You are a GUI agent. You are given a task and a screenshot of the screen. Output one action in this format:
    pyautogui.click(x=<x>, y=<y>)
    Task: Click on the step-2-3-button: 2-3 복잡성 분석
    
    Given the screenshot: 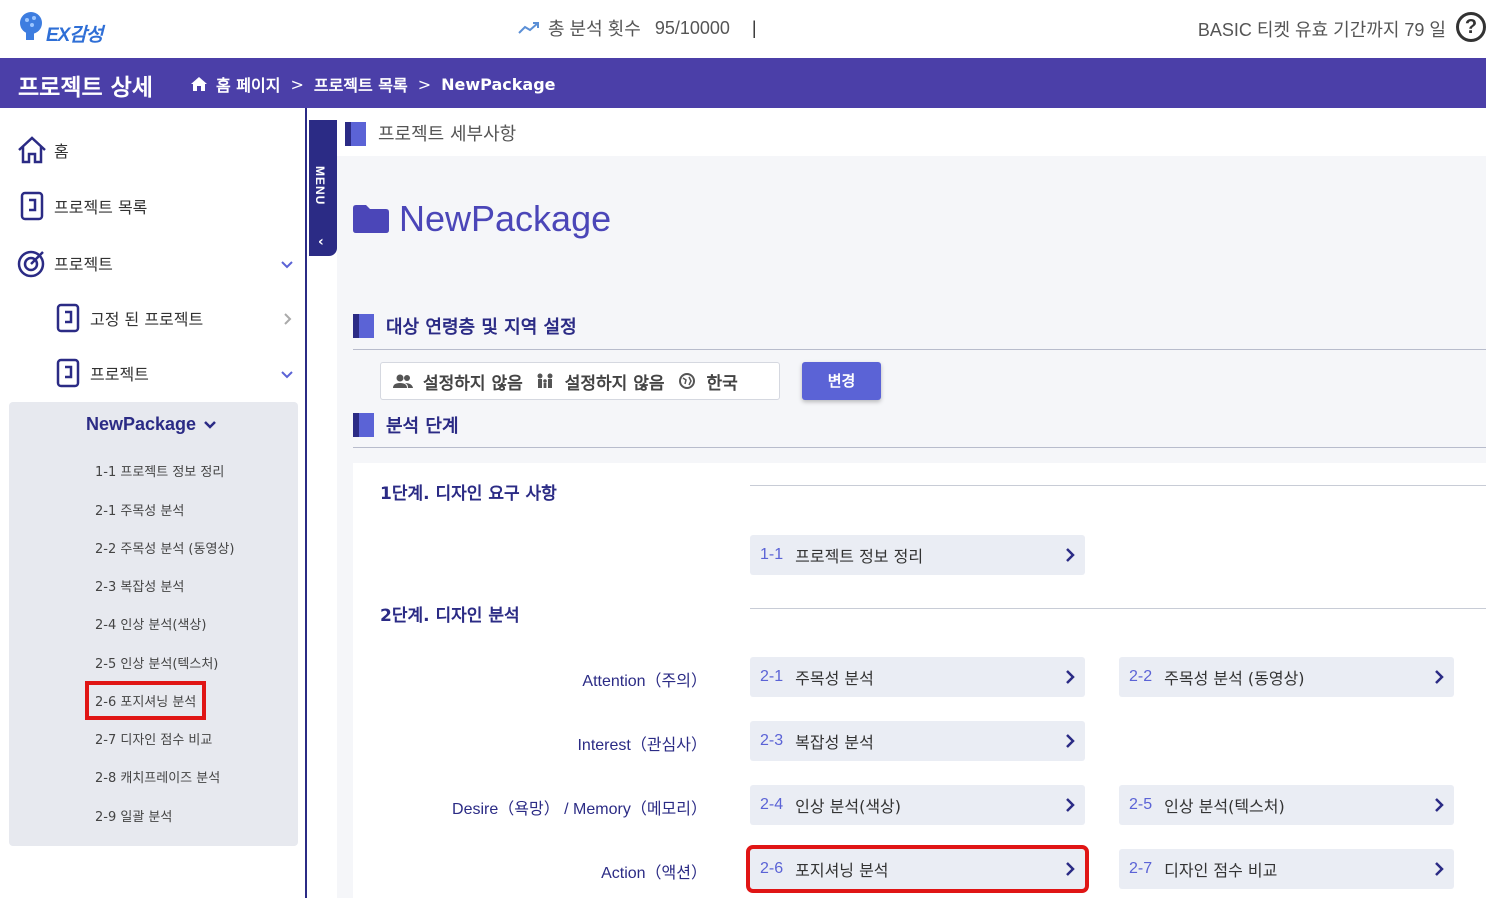 What is the action you would take?
    pyautogui.click(x=917, y=741)
    